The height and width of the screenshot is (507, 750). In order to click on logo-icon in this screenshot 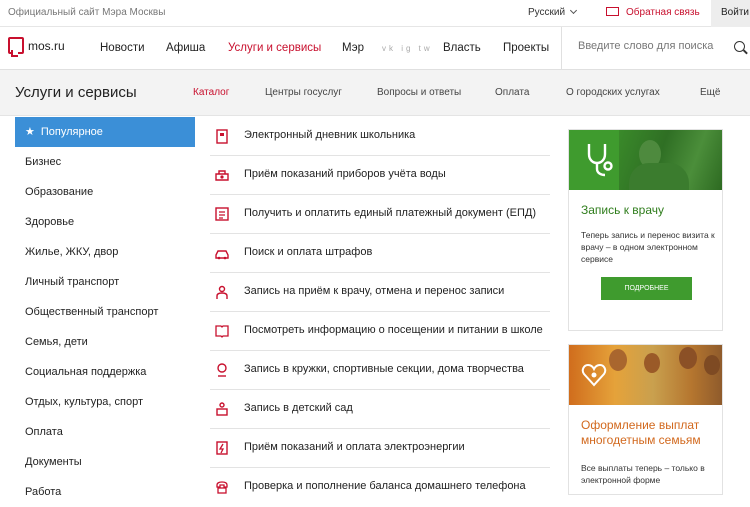, I will do `click(16, 47)`.